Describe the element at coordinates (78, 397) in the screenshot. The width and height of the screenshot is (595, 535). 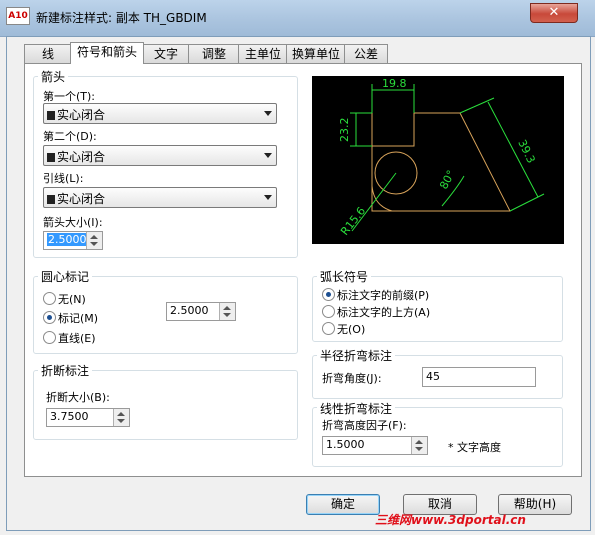
I see `break-size-label: 折断大小(B):` at that location.